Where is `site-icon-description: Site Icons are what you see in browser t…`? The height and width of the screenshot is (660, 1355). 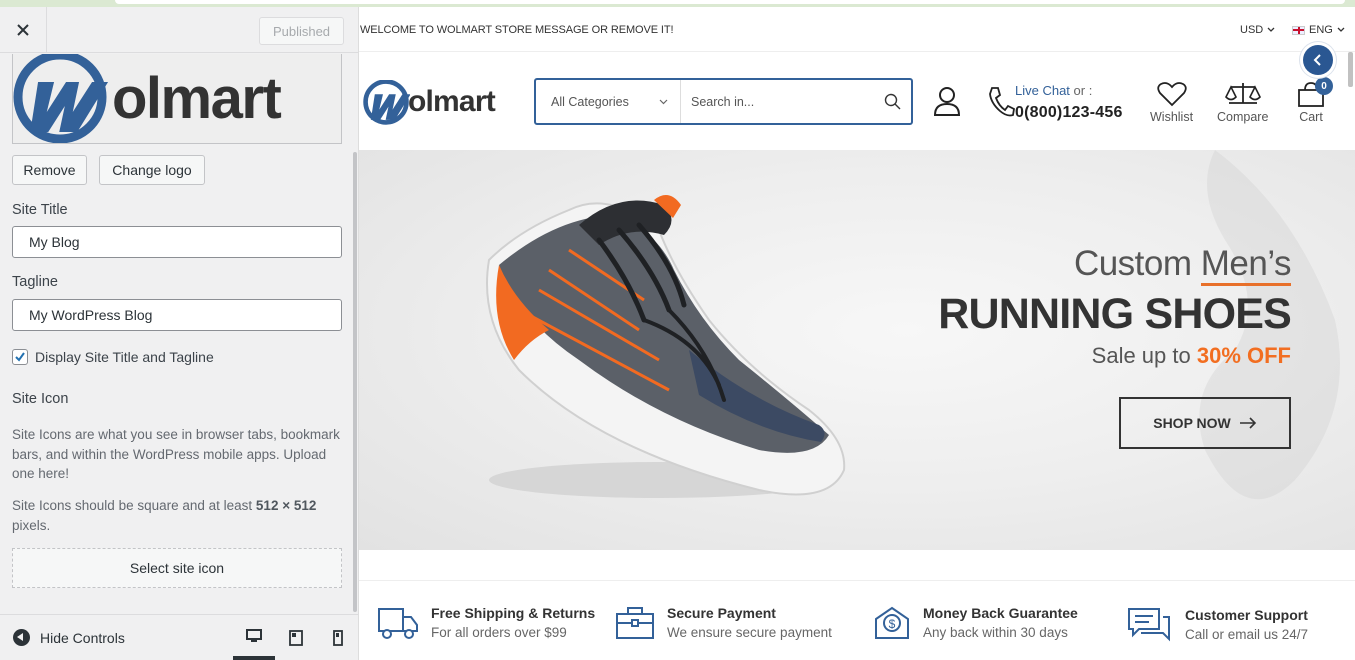 site-icon-description: Site Icons are what you see in browser t… is located at coordinates (176, 454).